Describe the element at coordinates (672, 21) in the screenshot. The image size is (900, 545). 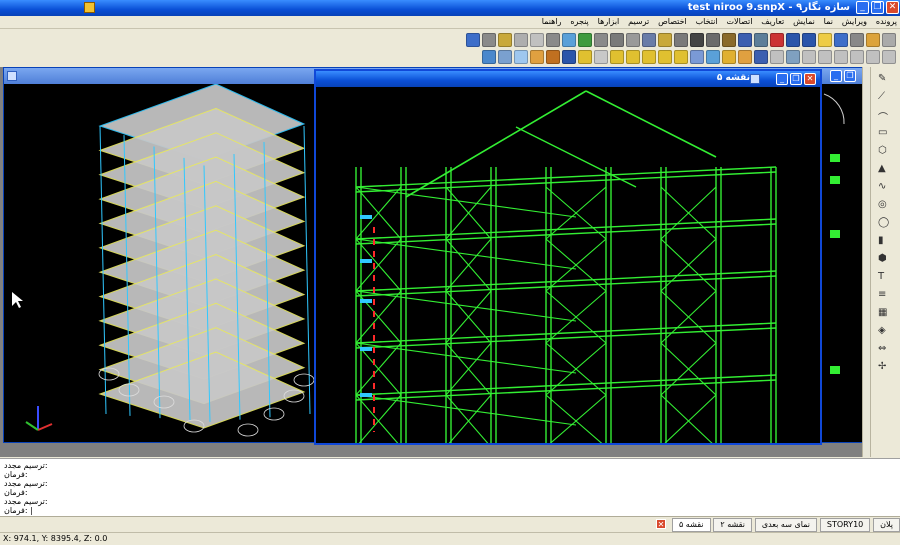
I see `menu-assign: اختصاص` at that location.